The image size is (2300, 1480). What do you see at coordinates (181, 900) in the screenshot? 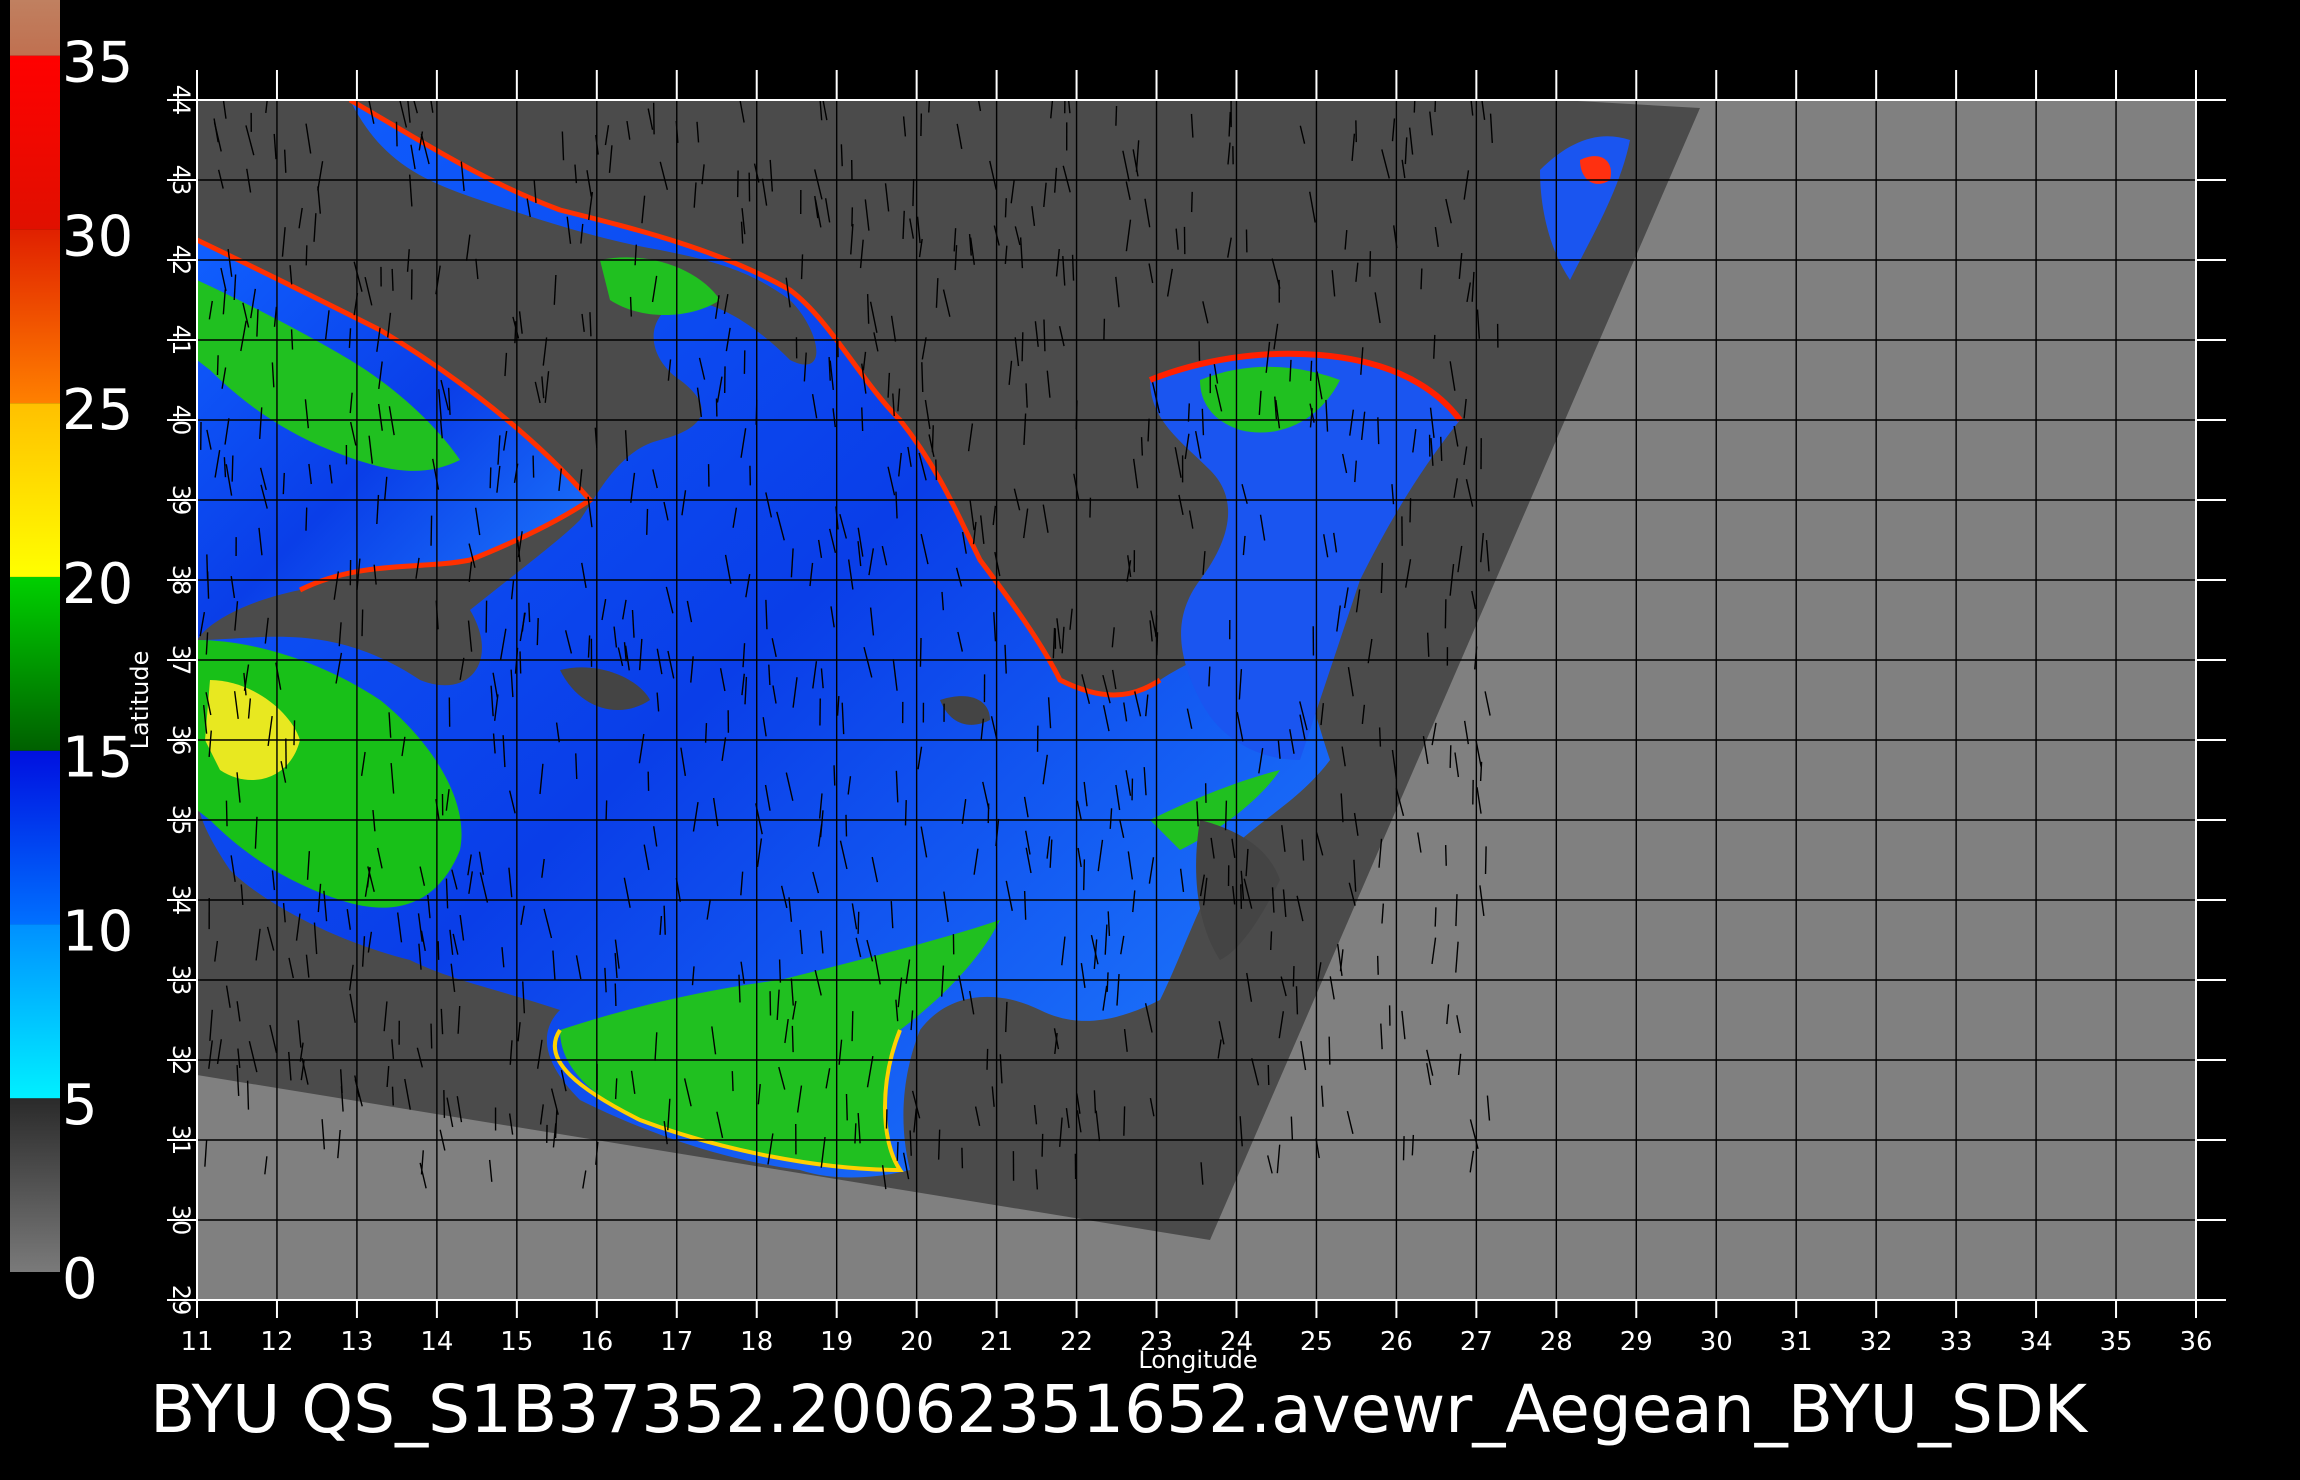
I see `y-tick-label: 34` at bounding box center [181, 900].